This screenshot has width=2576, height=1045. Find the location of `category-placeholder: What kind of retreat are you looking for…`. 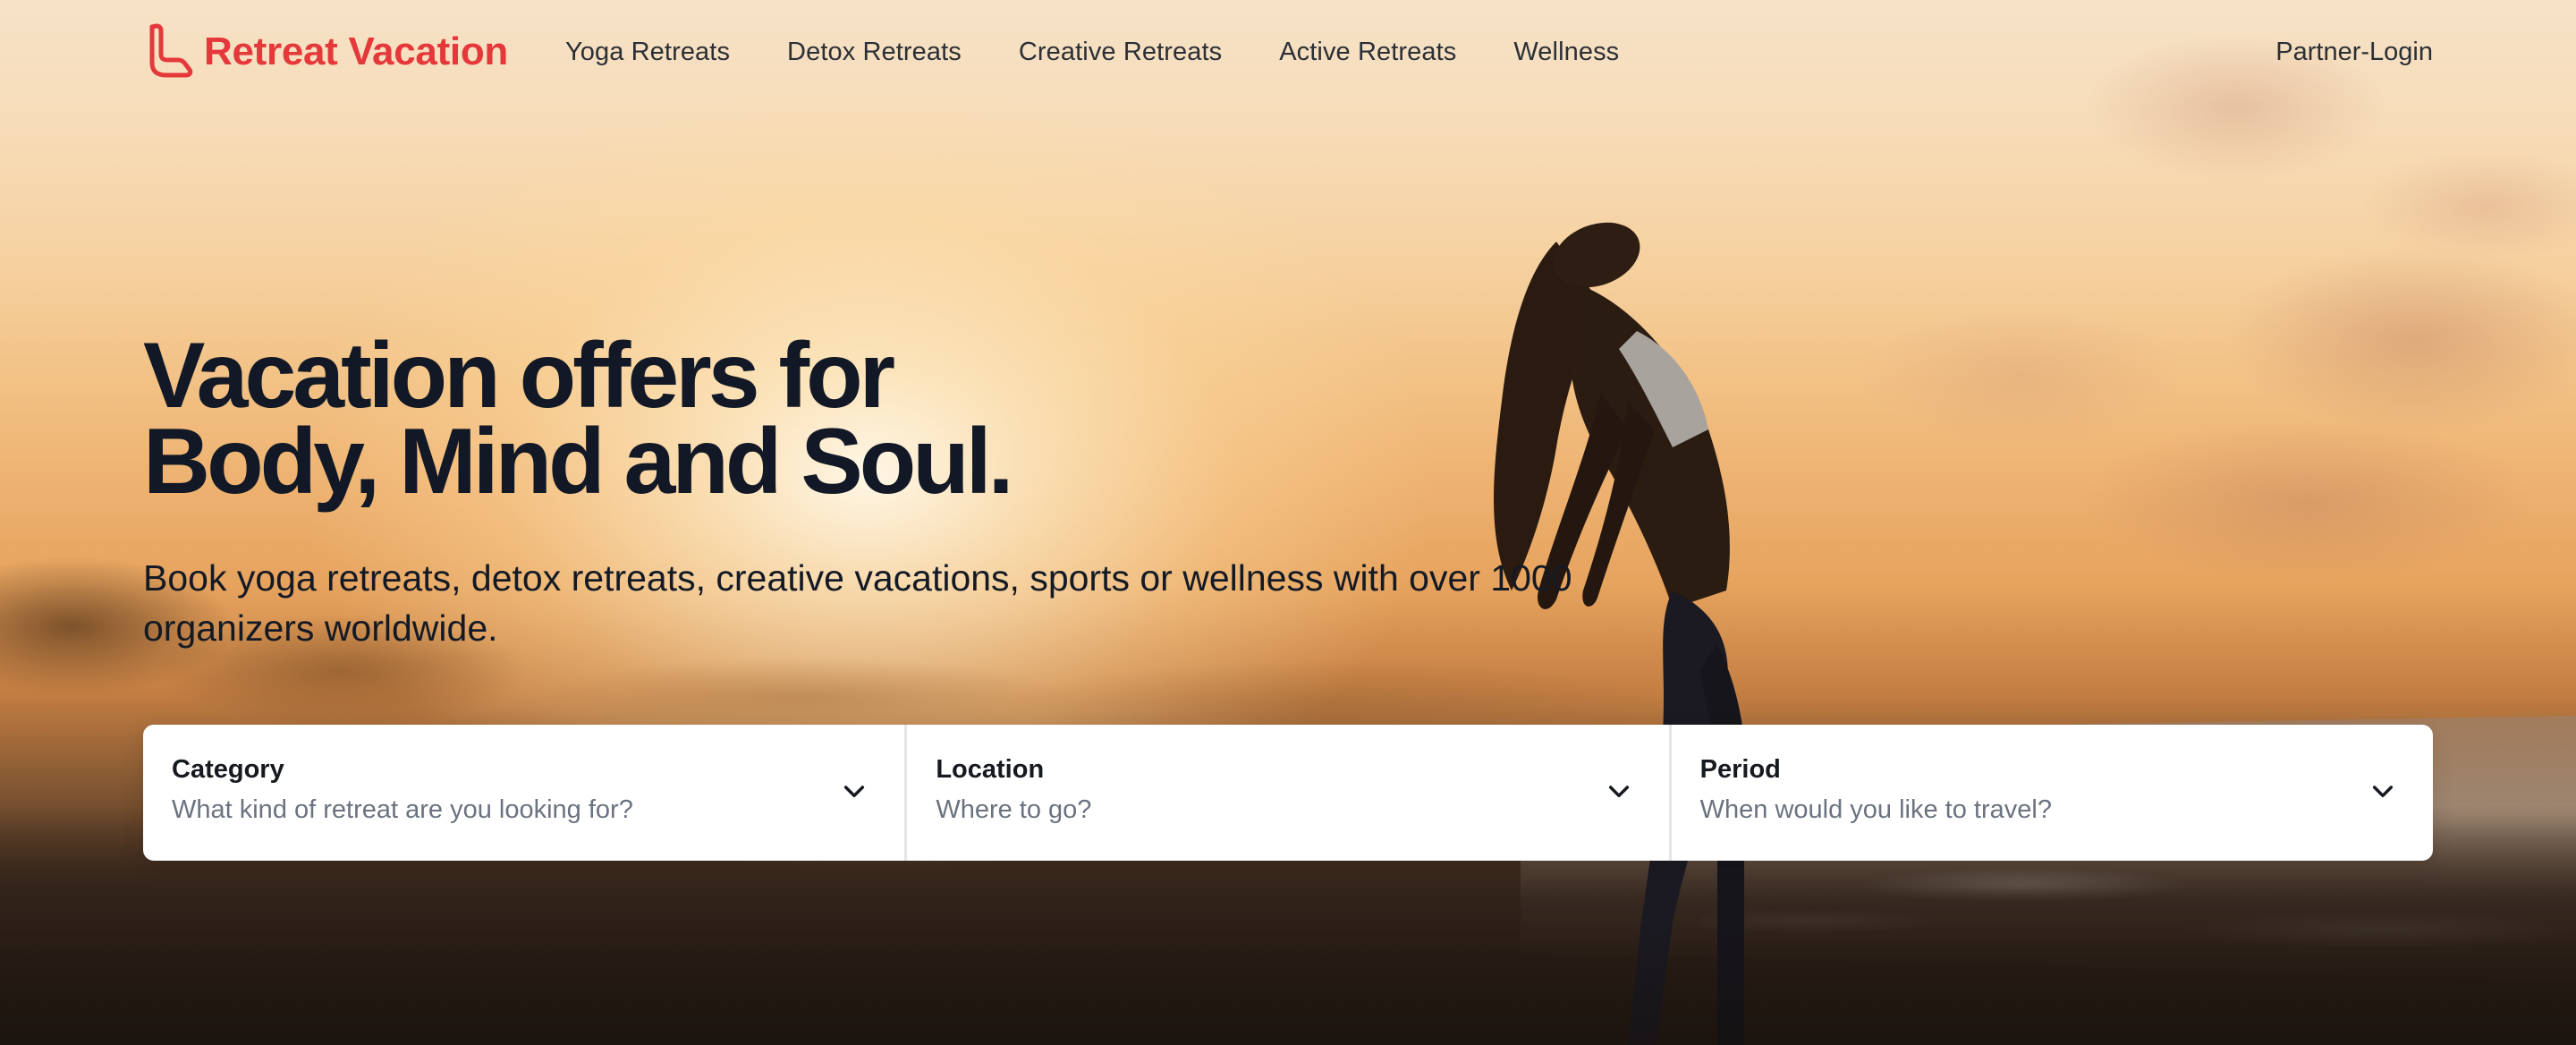

category-placeholder: What kind of retreat are you looking for… is located at coordinates (402, 809).